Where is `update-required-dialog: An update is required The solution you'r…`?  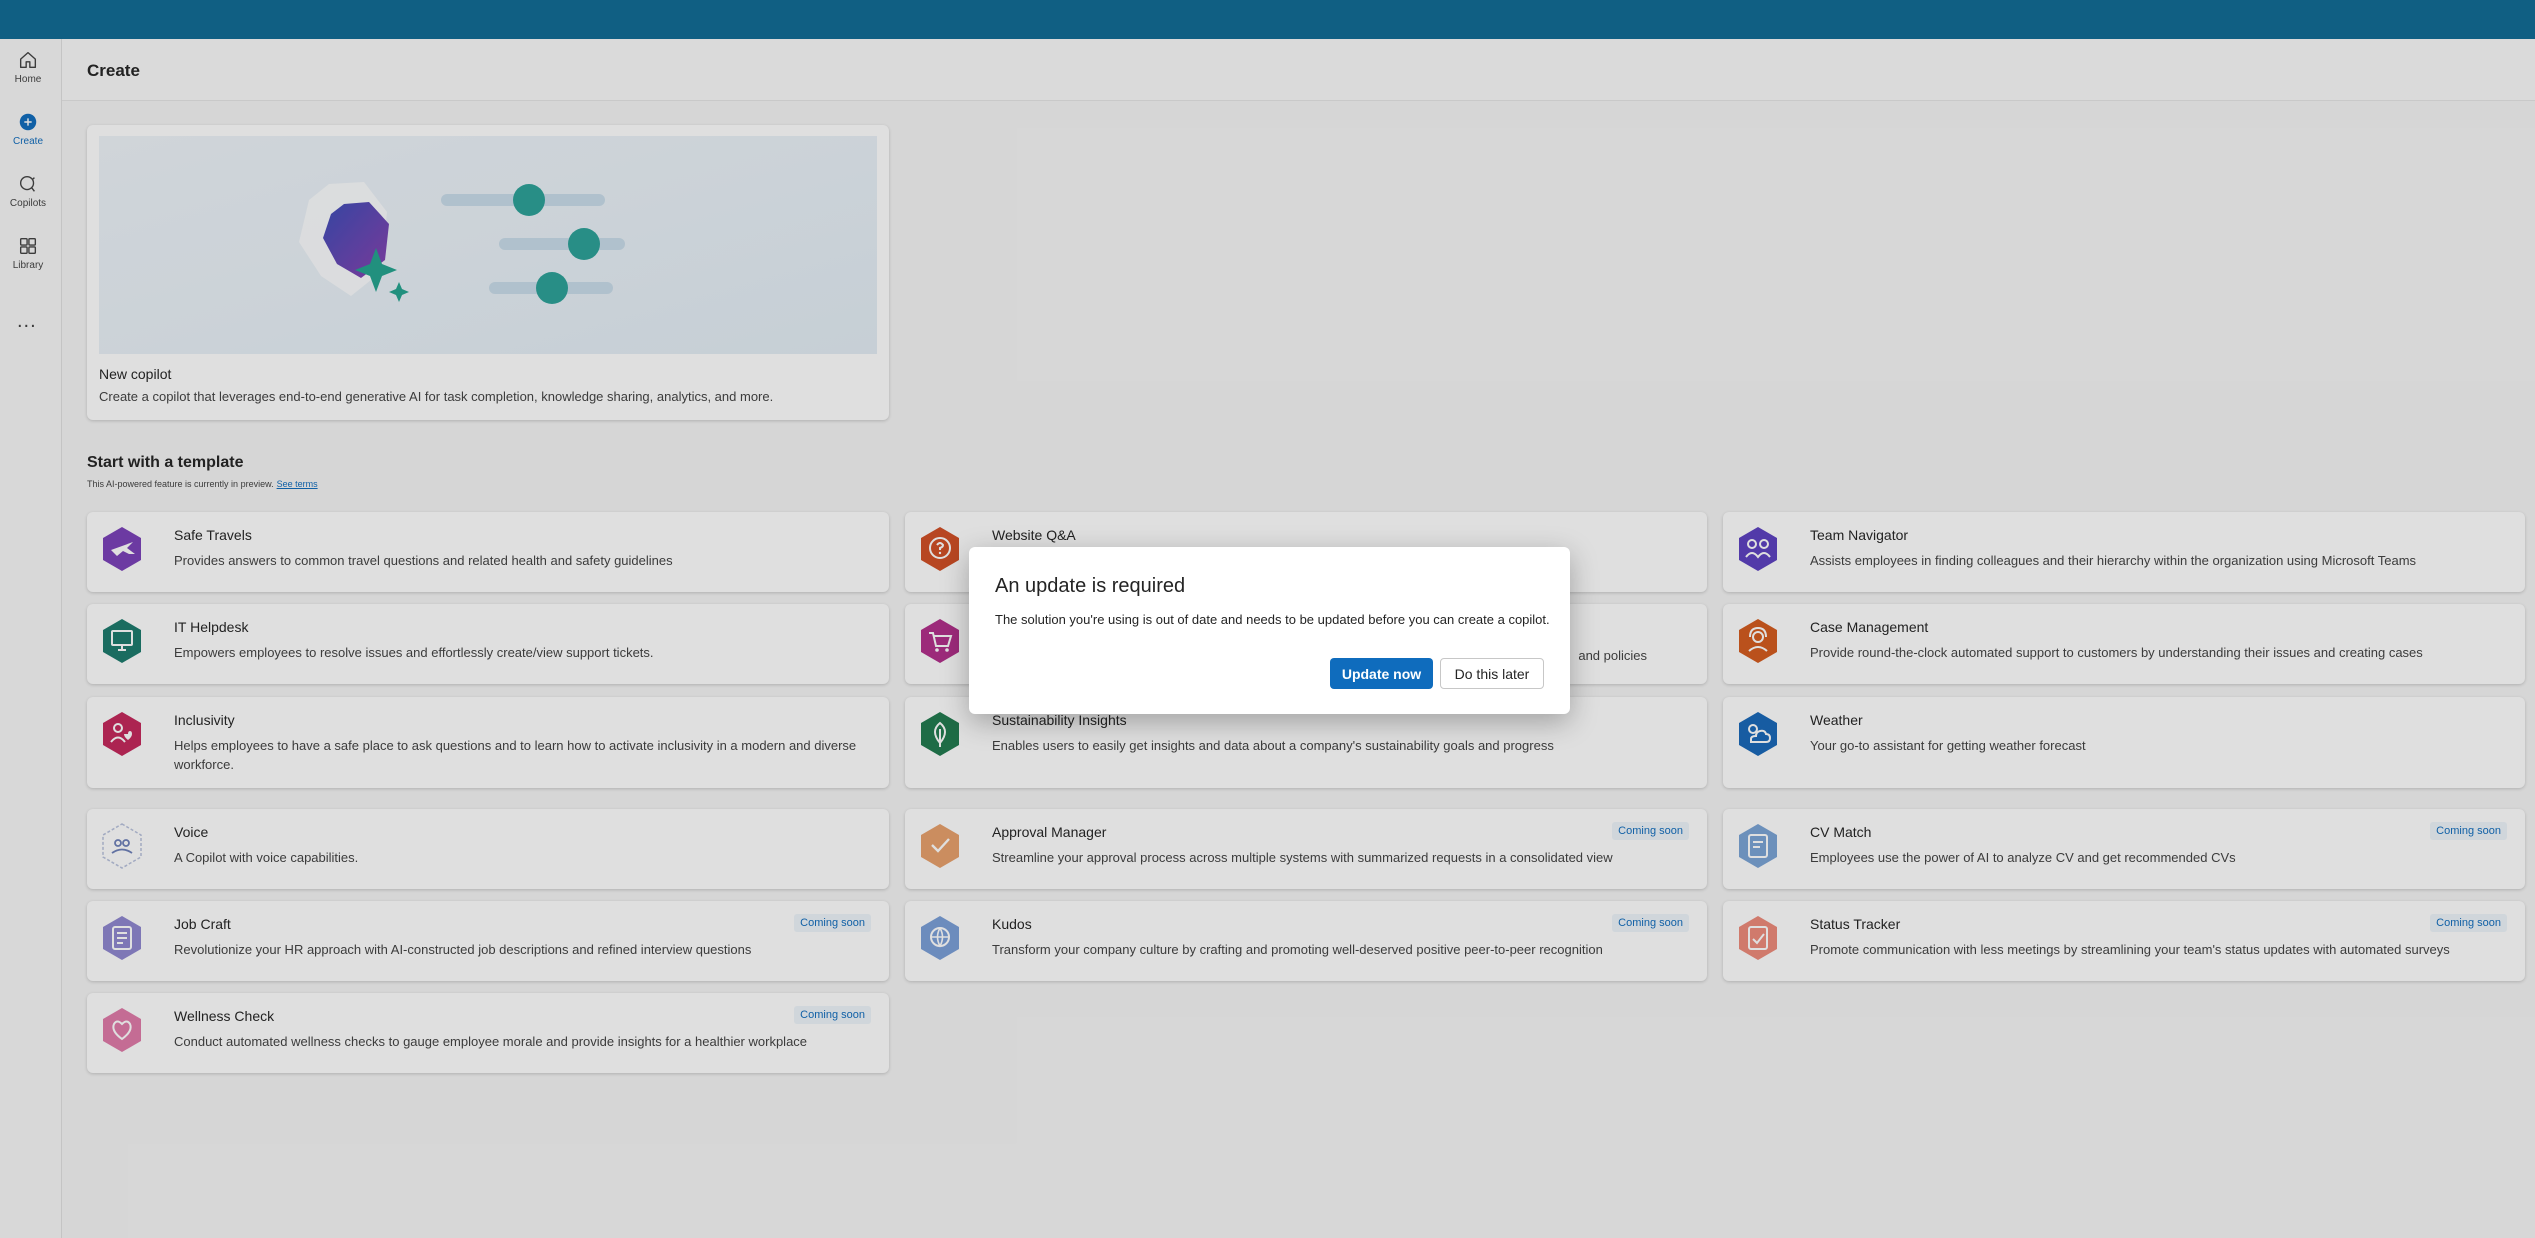 update-required-dialog: An update is required The solution you'r… is located at coordinates (1269, 630).